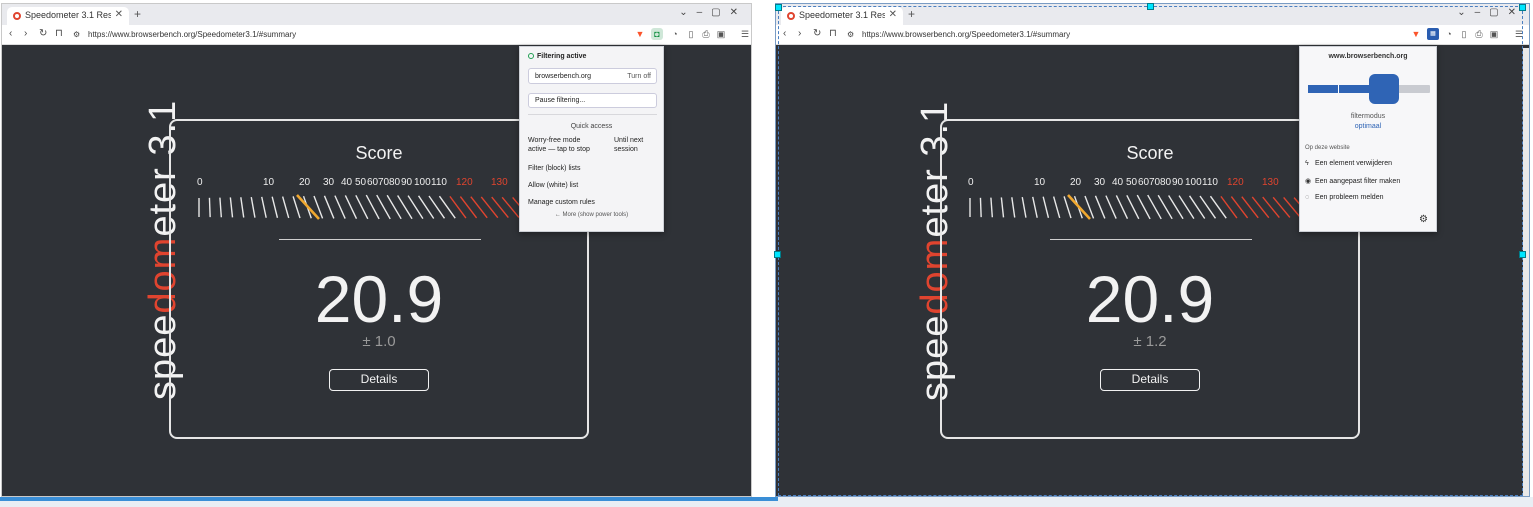  What do you see at coordinates (119, 14) in the screenshot?
I see `tab-close-icon: ✕` at bounding box center [119, 14].